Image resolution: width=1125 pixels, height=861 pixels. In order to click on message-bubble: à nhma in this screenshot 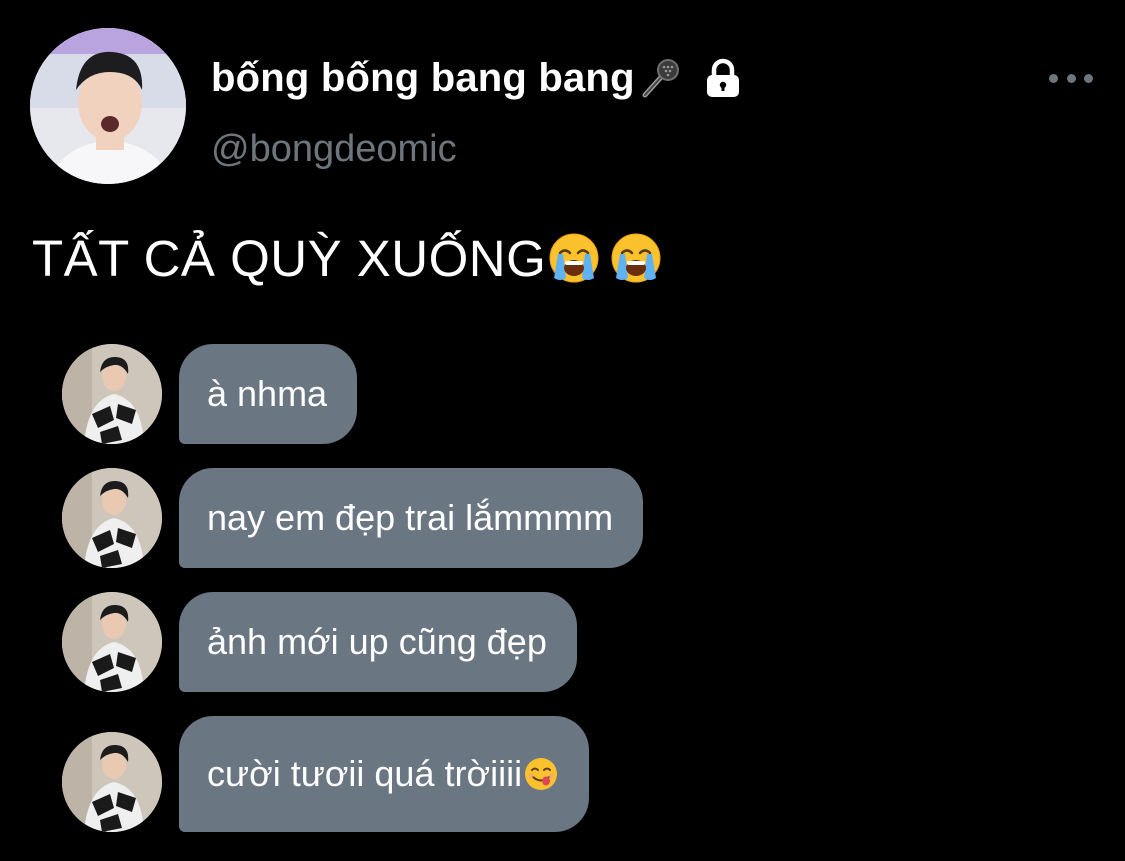, I will do `click(268, 394)`.